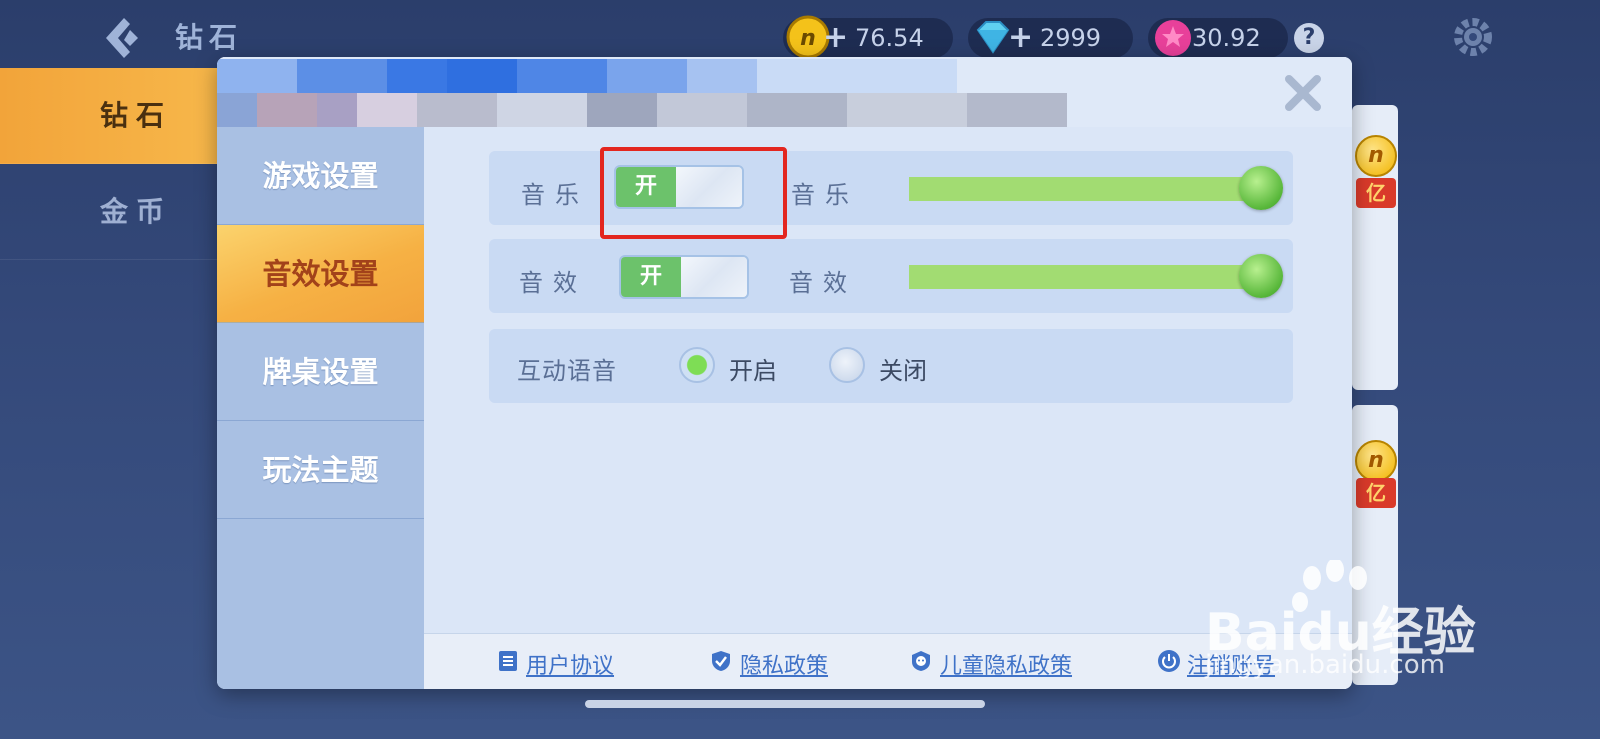 The width and height of the screenshot is (1600, 739). What do you see at coordinates (784, 664) in the screenshot?
I see `privacy-policy-link: 隐私政策` at bounding box center [784, 664].